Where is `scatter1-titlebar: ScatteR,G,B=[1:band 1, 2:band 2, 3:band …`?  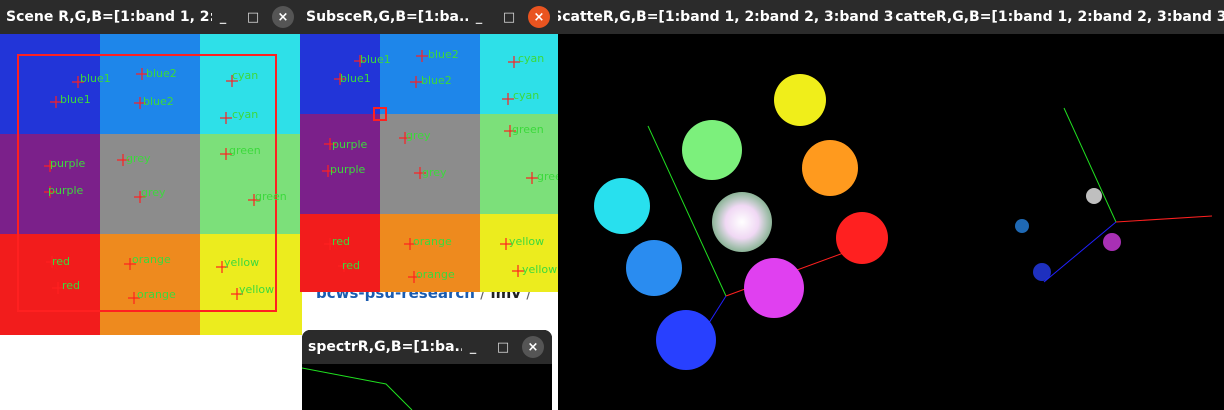
scatter1-titlebar: ScatteR,G,B=[1:band 1, 2:band 2, 3:band … is located at coordinates (726, 17).